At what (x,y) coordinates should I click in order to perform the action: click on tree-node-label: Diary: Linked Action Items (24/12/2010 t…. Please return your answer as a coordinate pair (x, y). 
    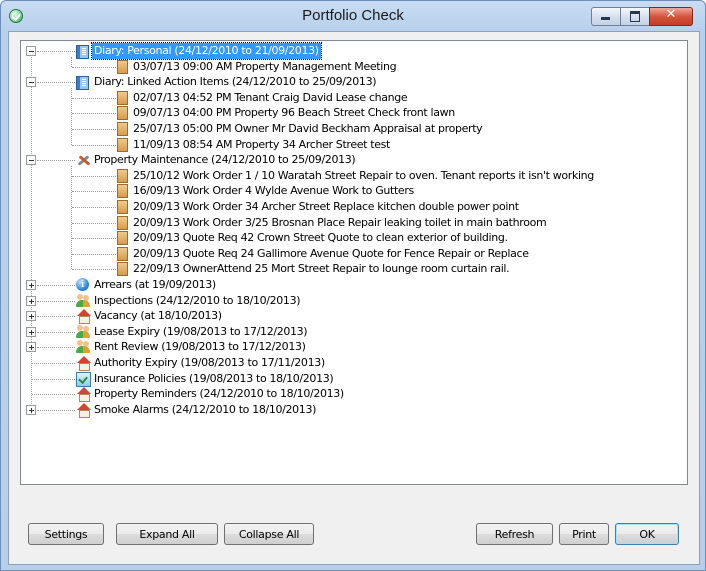
    Looking at the image, I should click on (235, 82).